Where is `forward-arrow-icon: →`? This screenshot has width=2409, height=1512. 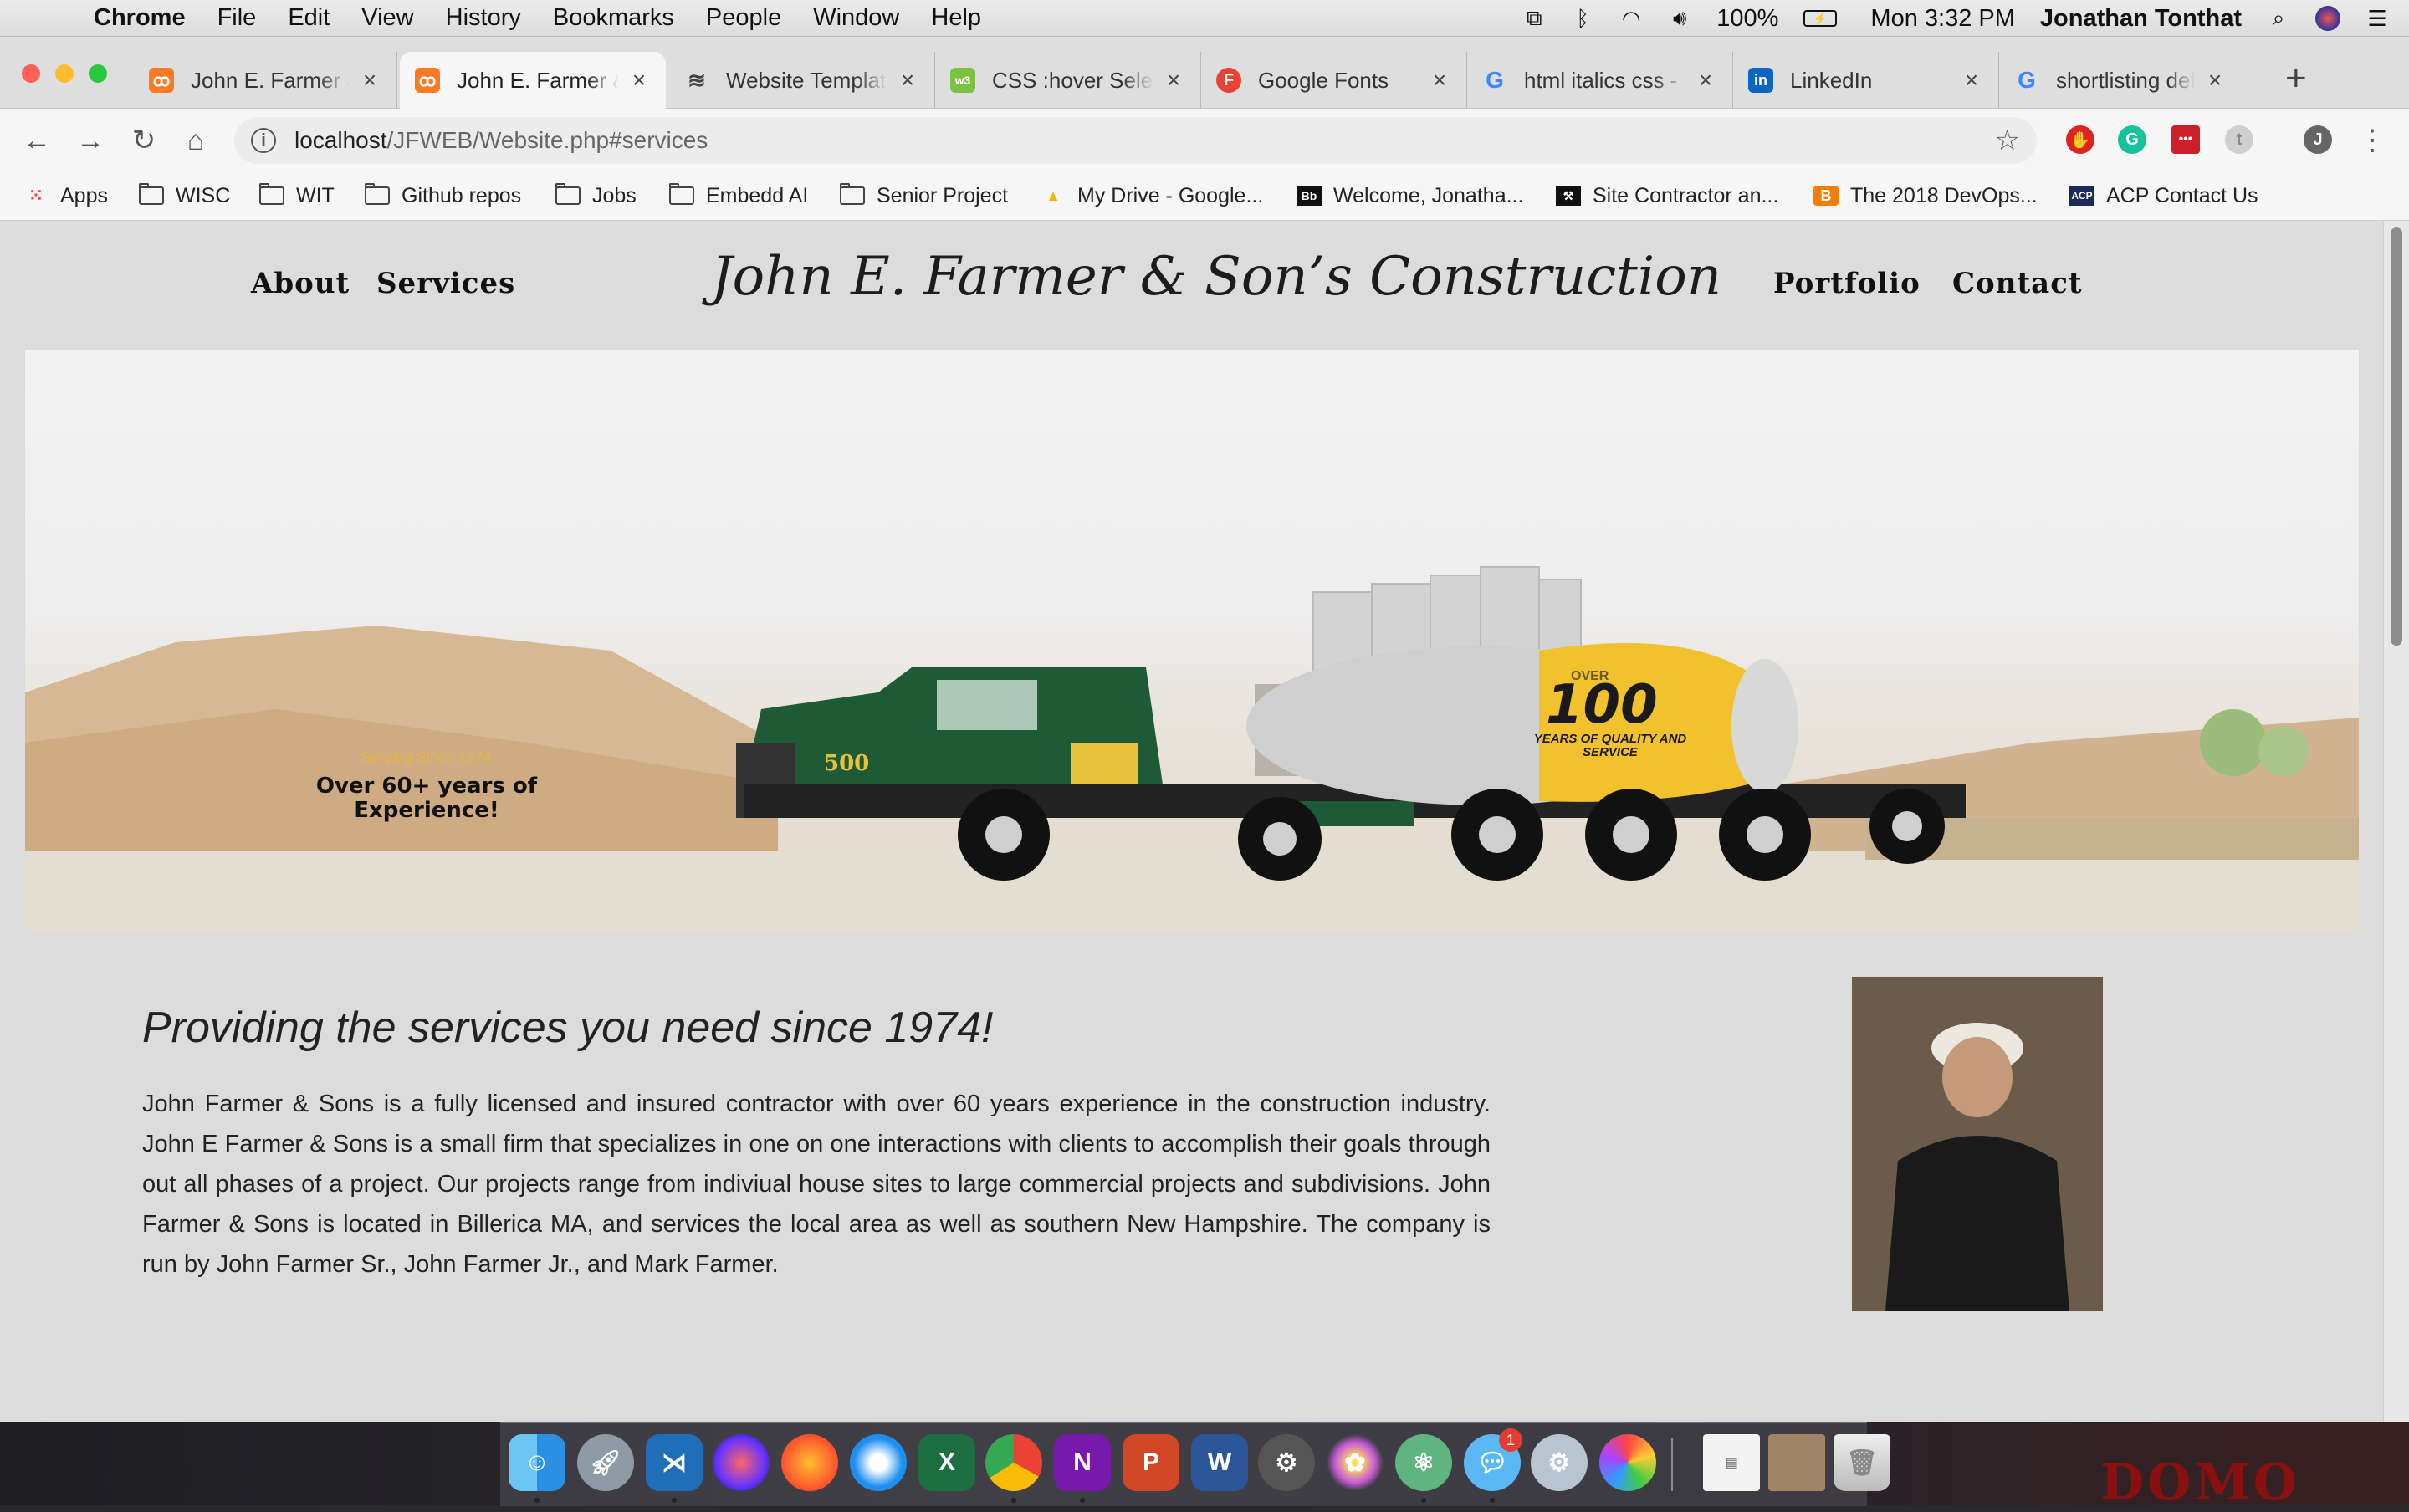
forward-arrow-icon: → is located at coordinates (90, 140).